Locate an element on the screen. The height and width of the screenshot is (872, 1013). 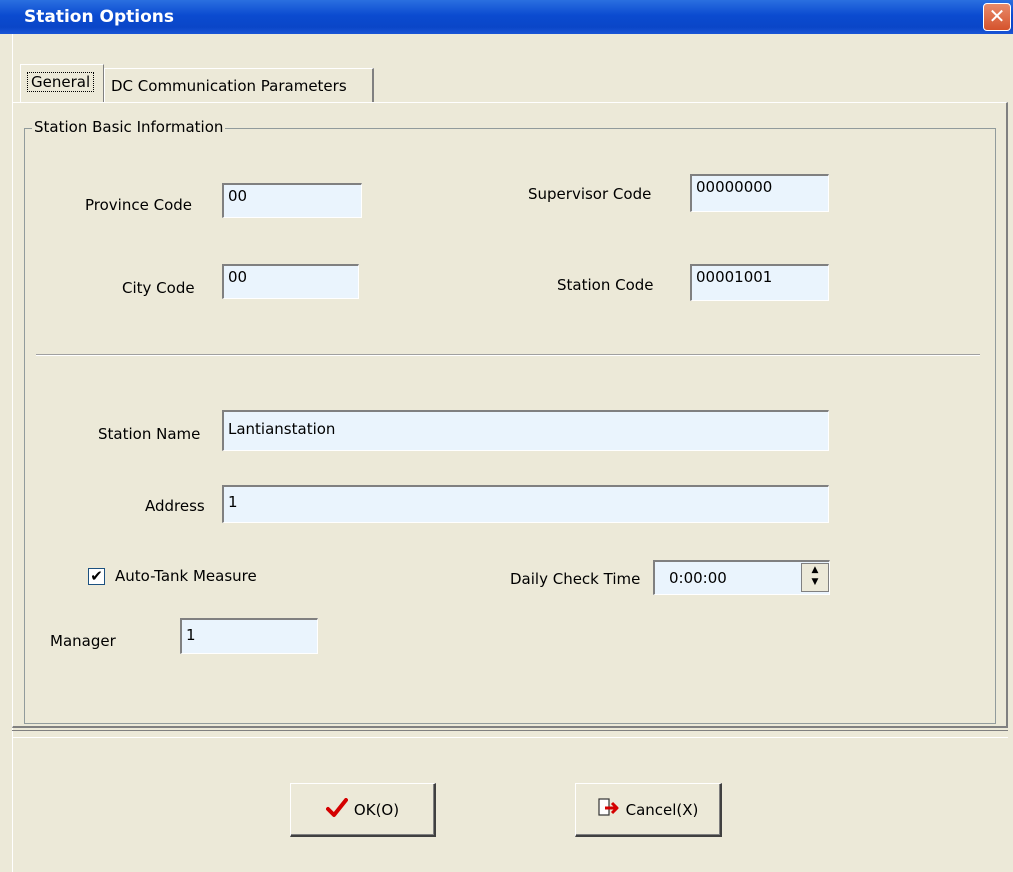
checkmark-icon is located at coordinates (336, 809).